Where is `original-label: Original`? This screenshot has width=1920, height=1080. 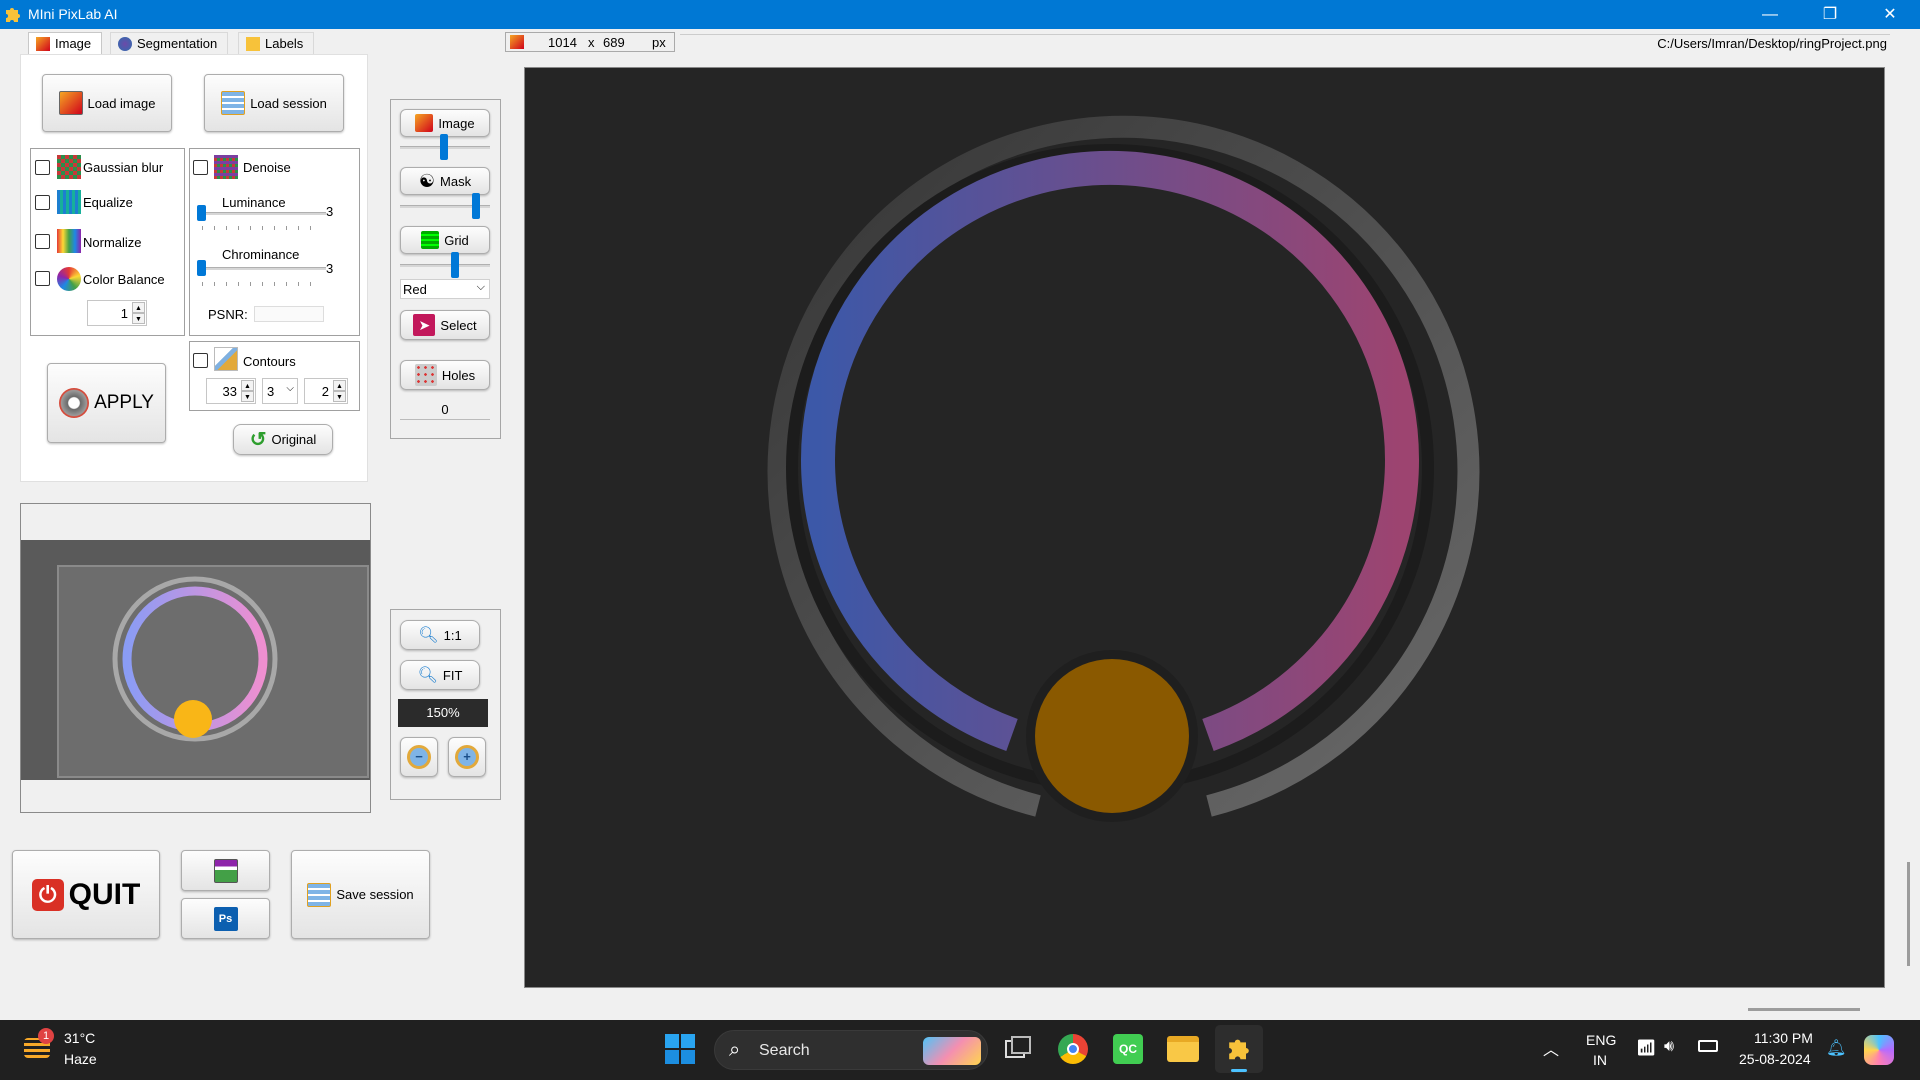 original-label: Original is located at coordinates (294, 439).